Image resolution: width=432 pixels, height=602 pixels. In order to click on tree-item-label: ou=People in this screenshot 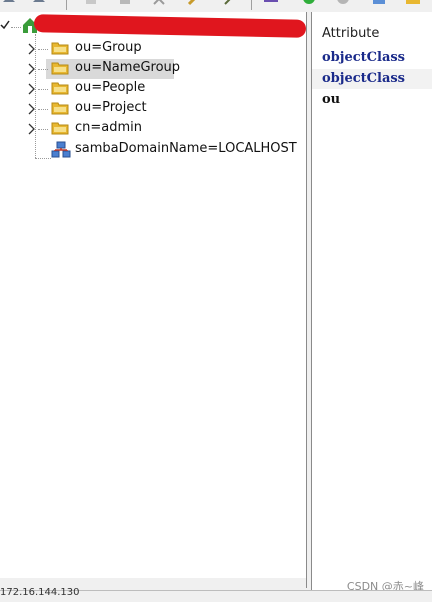, I will do `click(110, 88)`.